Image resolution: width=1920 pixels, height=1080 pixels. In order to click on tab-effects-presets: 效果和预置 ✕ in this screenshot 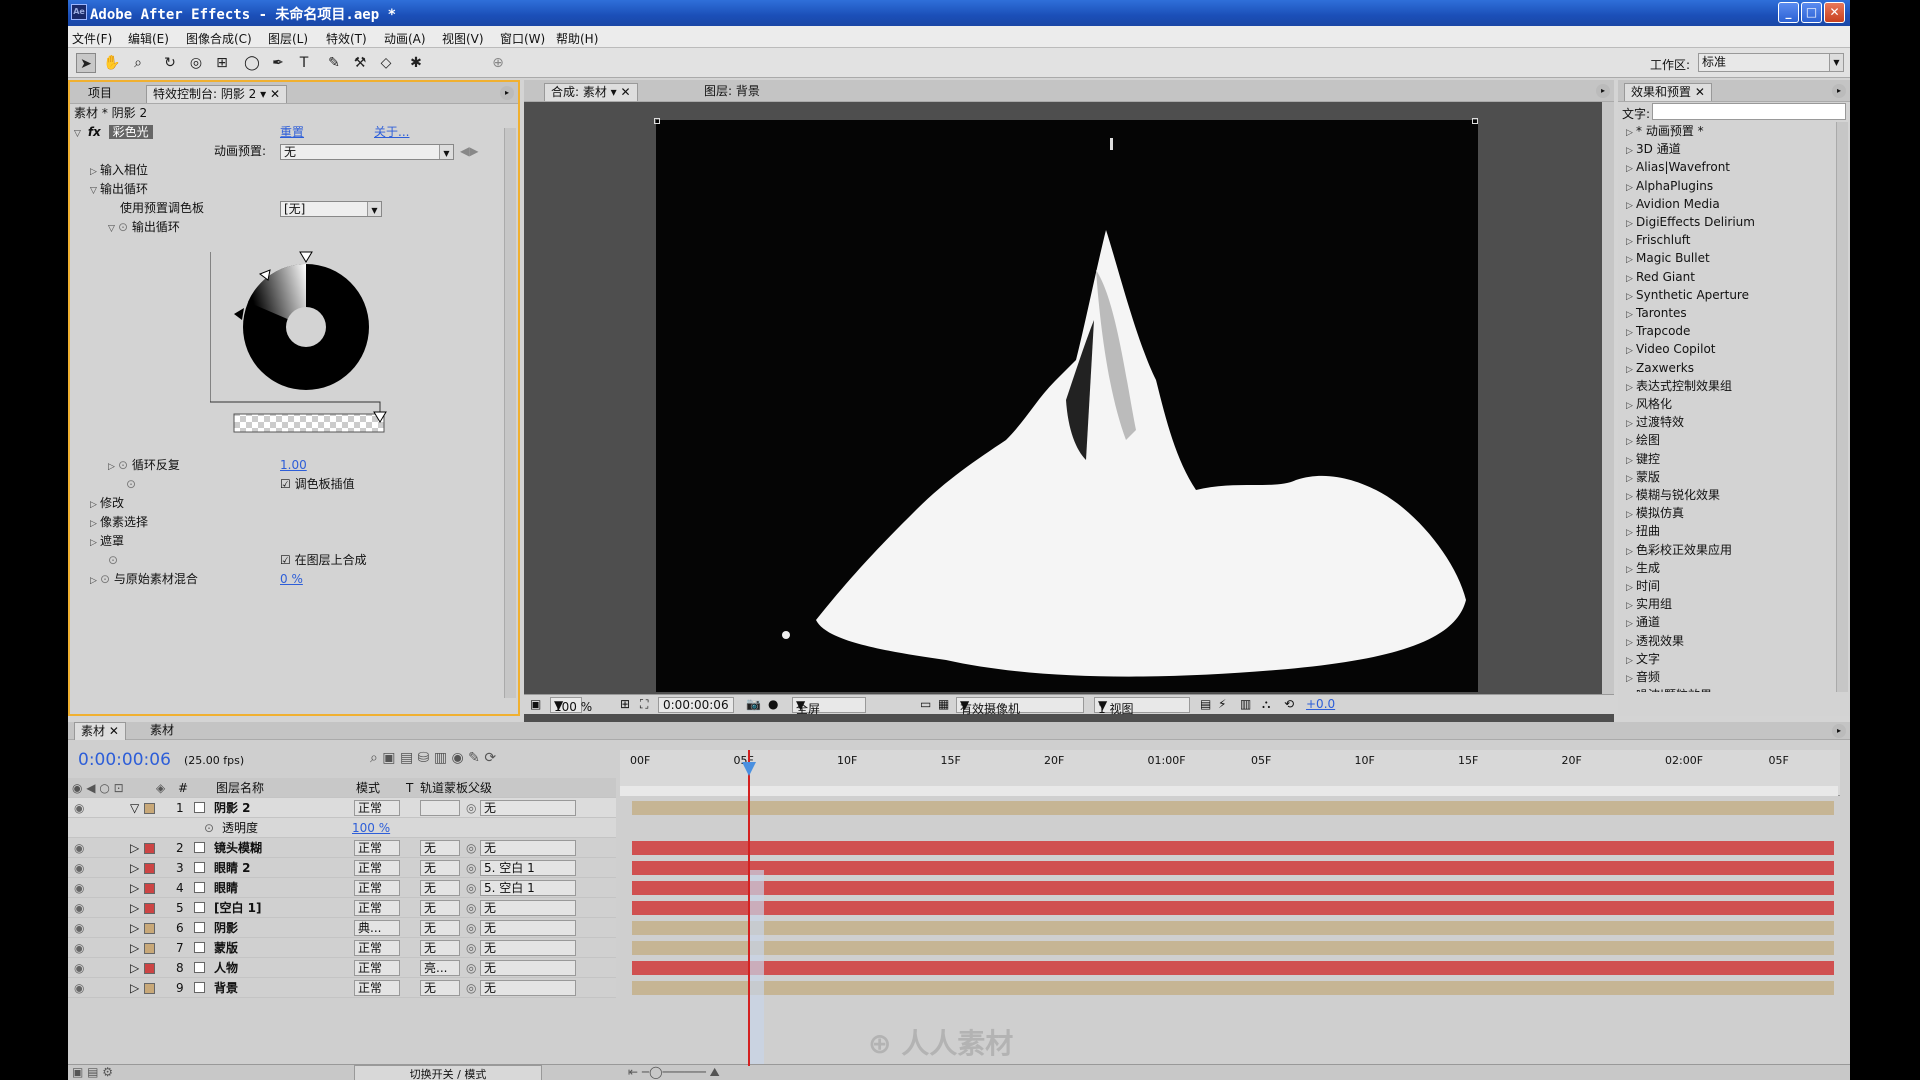, I will do `click(1668, 92)`.